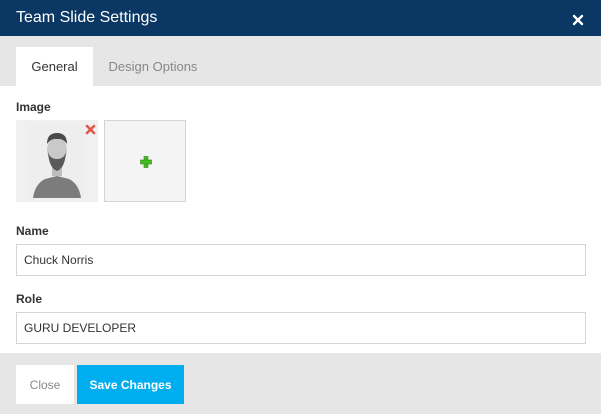 The height and width of the screenshot is (414, 601). I want to click on portrait-photo, so click(57, 161).